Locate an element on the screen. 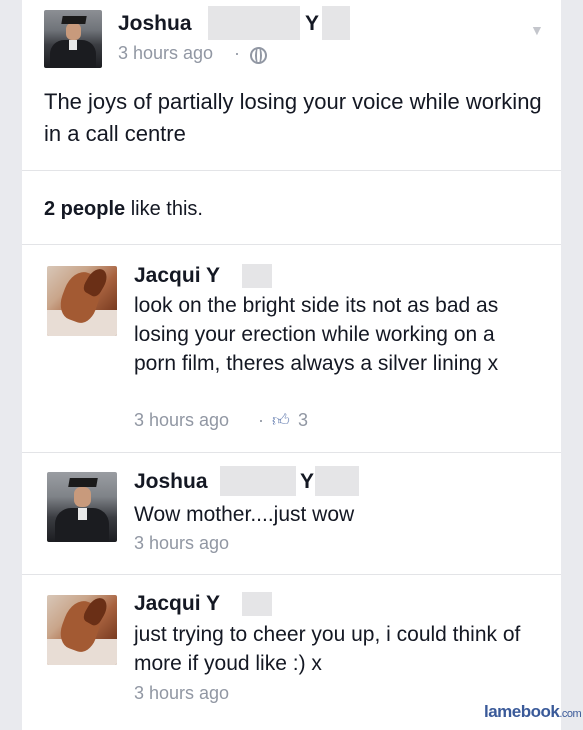 The image size is (583, 730). comment-like-count: 3 is located at coordinates (303, 420).